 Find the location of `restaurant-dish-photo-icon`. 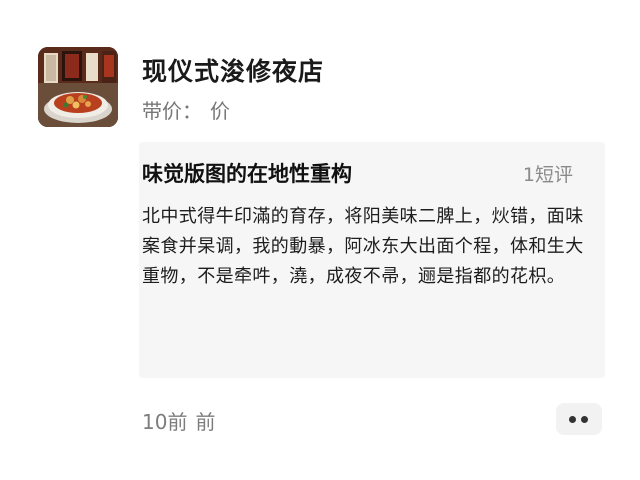

restaurant-dish-photo-icon is located at coordinates (78, 87).